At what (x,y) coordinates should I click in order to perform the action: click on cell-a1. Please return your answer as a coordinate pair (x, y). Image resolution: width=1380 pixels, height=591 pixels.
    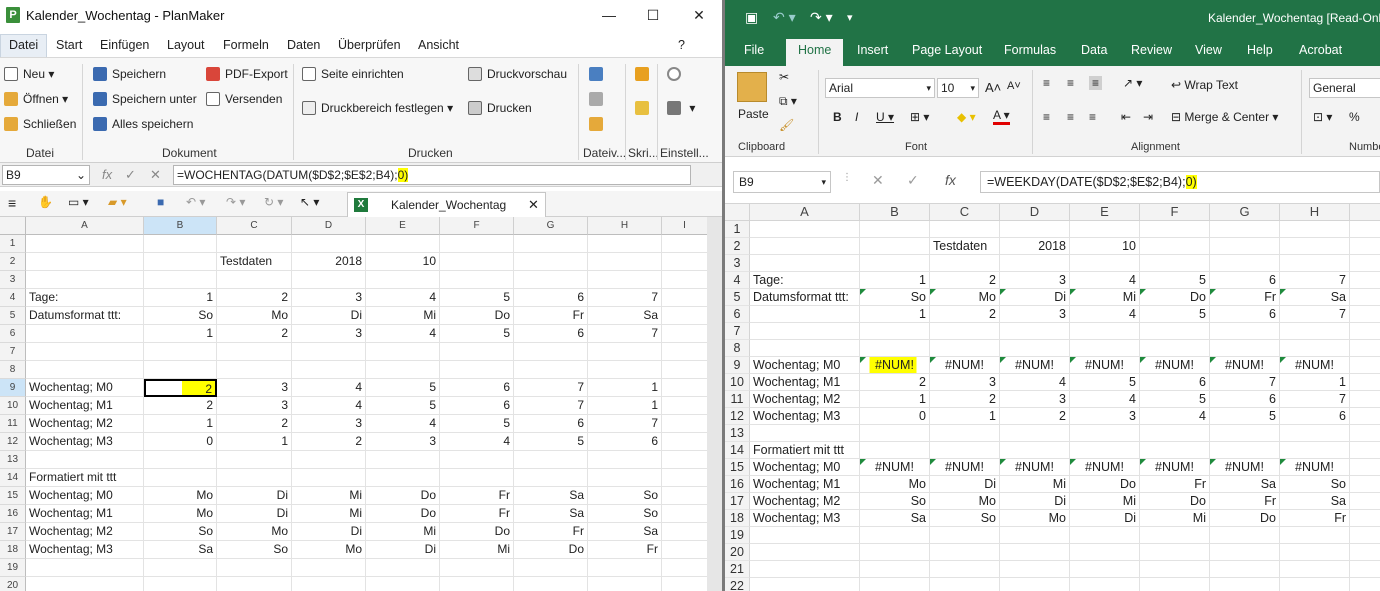
    Looking at the image, I should click on (805, 229).